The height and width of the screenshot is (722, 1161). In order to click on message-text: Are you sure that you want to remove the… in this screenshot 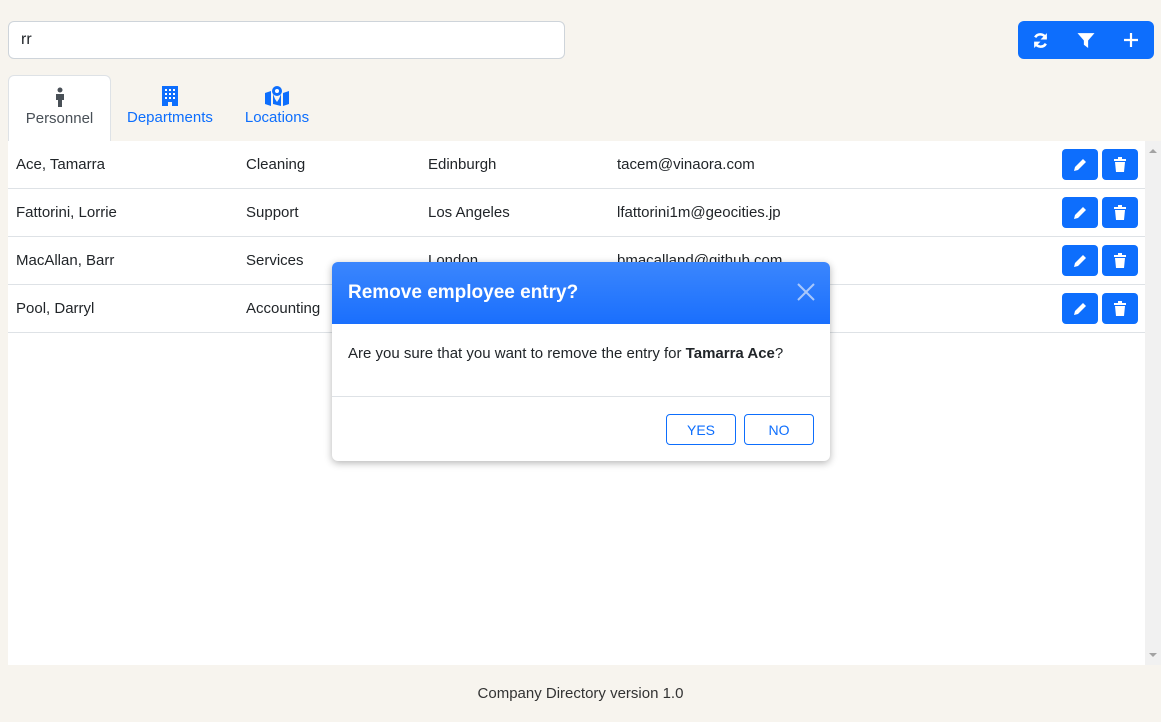, I will do `click(517, 353)`.